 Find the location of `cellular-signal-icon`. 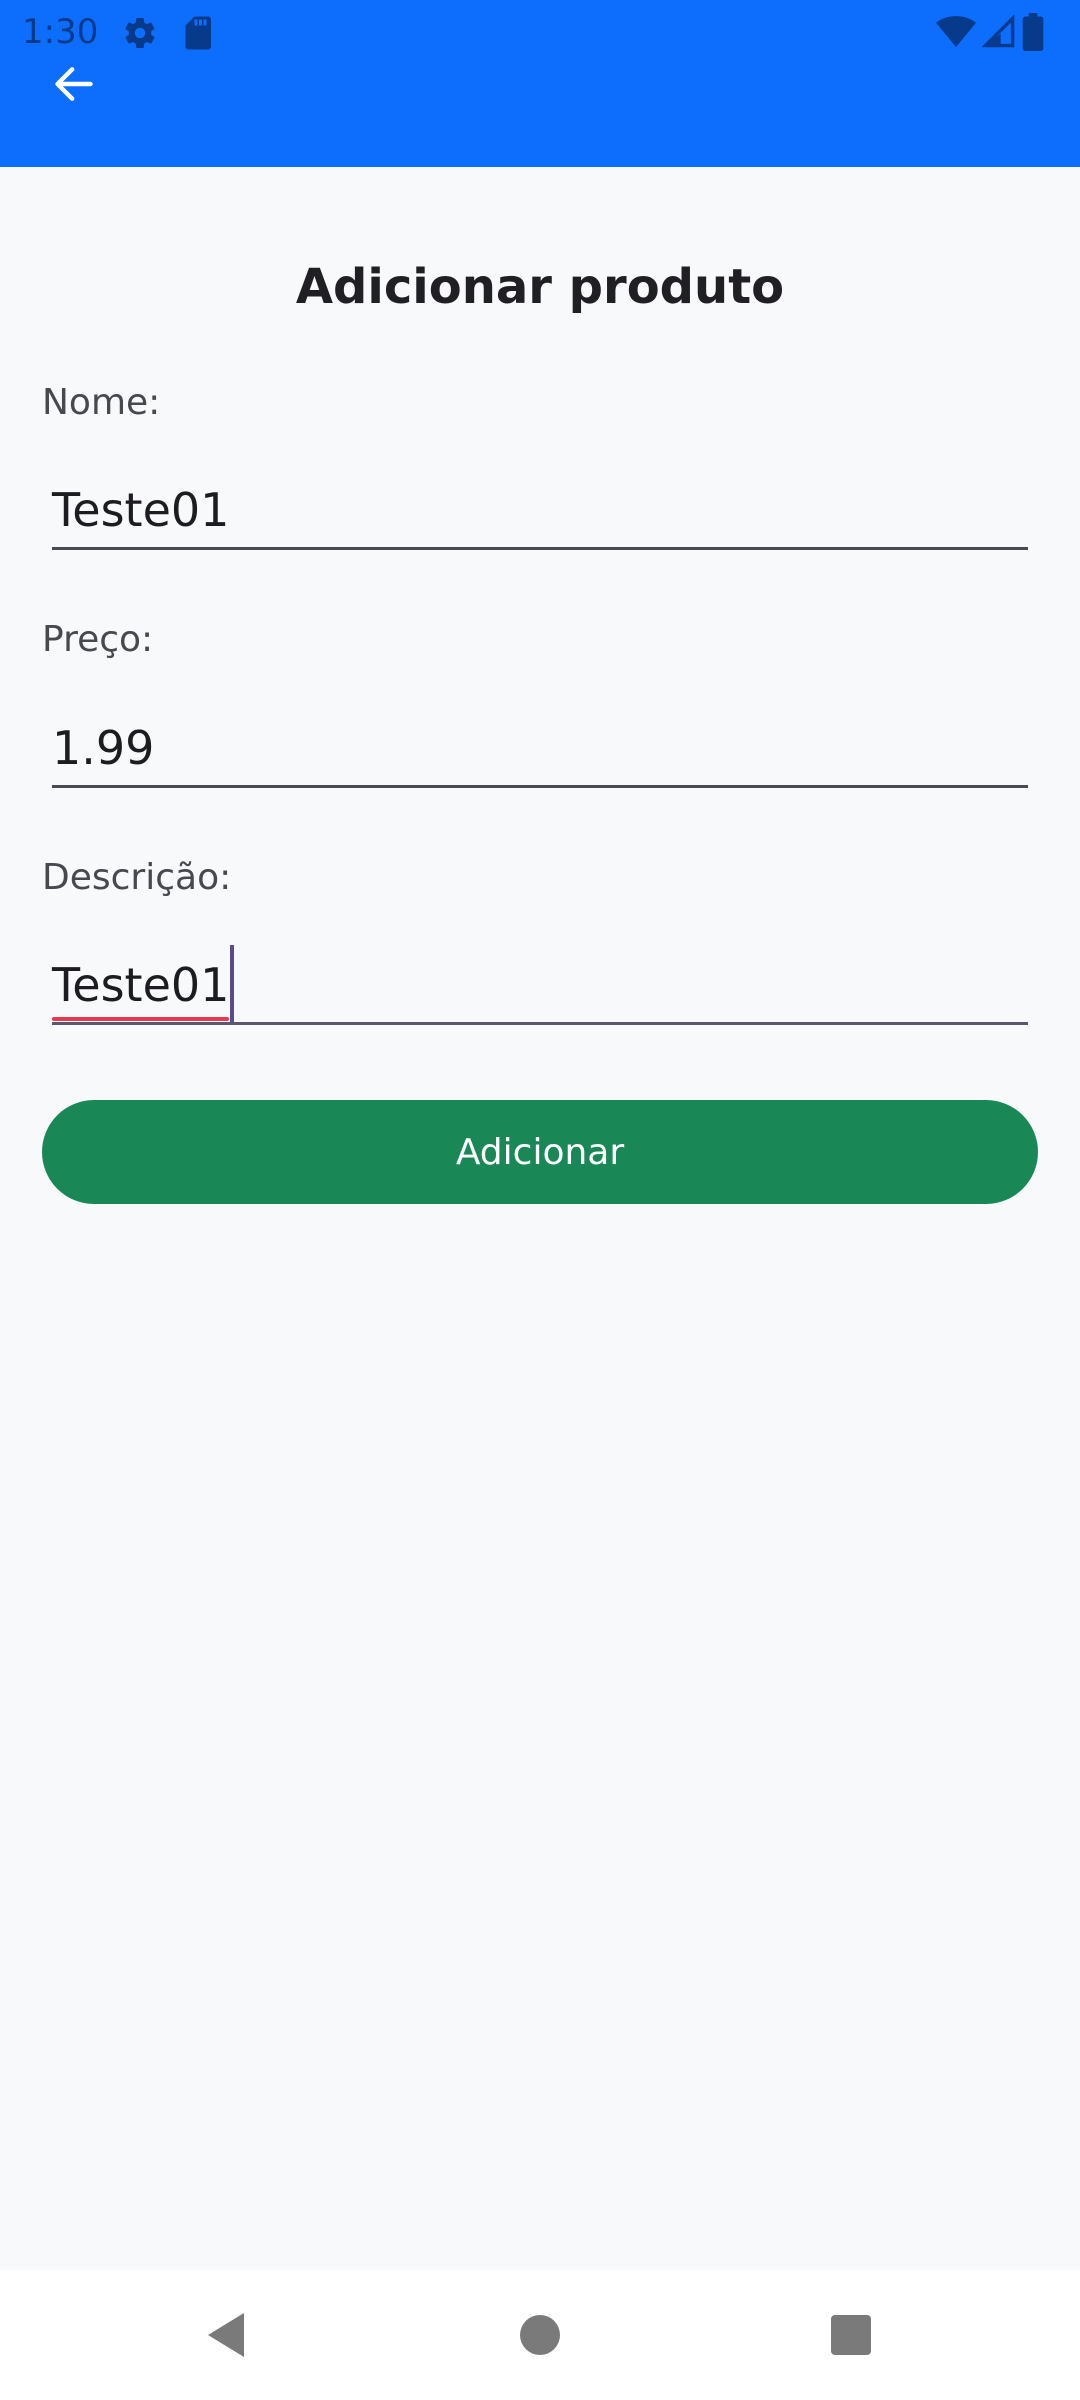

cellular-signal-icon is located at coordinates (998, 31).